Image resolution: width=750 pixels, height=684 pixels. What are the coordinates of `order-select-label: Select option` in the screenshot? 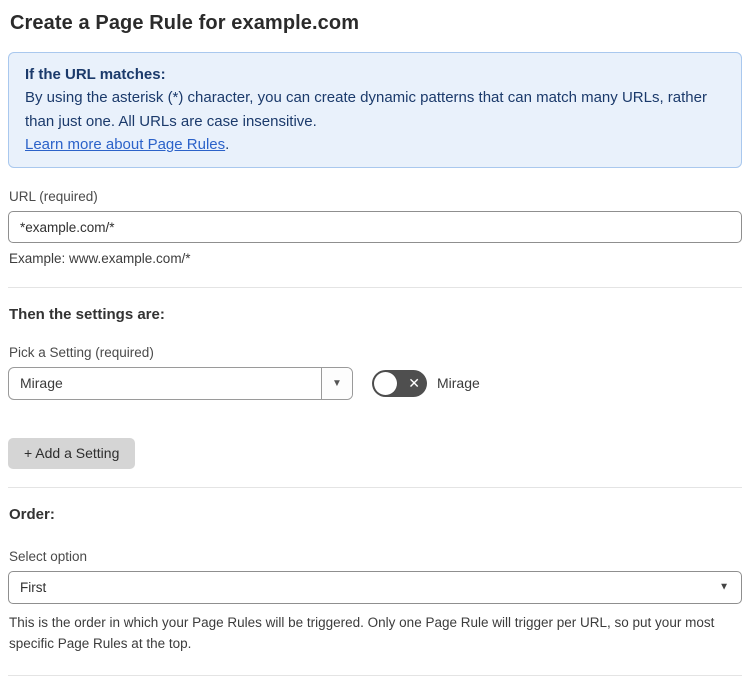 It's located at (48, 556).